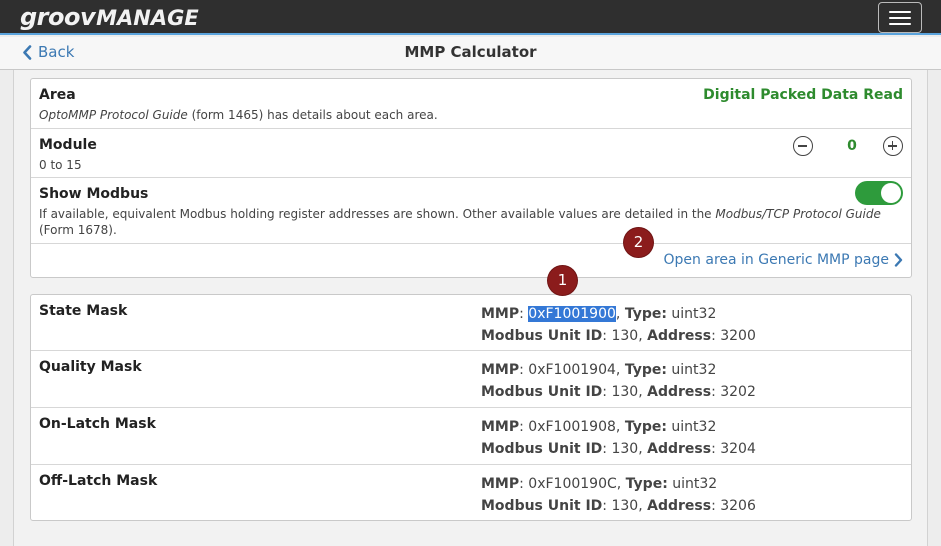 The height and width of the screenshot is (546, 941). Describe the element at coordinates (90, 367) in the screenshot. I see `mask-name: Quality Mask` at that location.